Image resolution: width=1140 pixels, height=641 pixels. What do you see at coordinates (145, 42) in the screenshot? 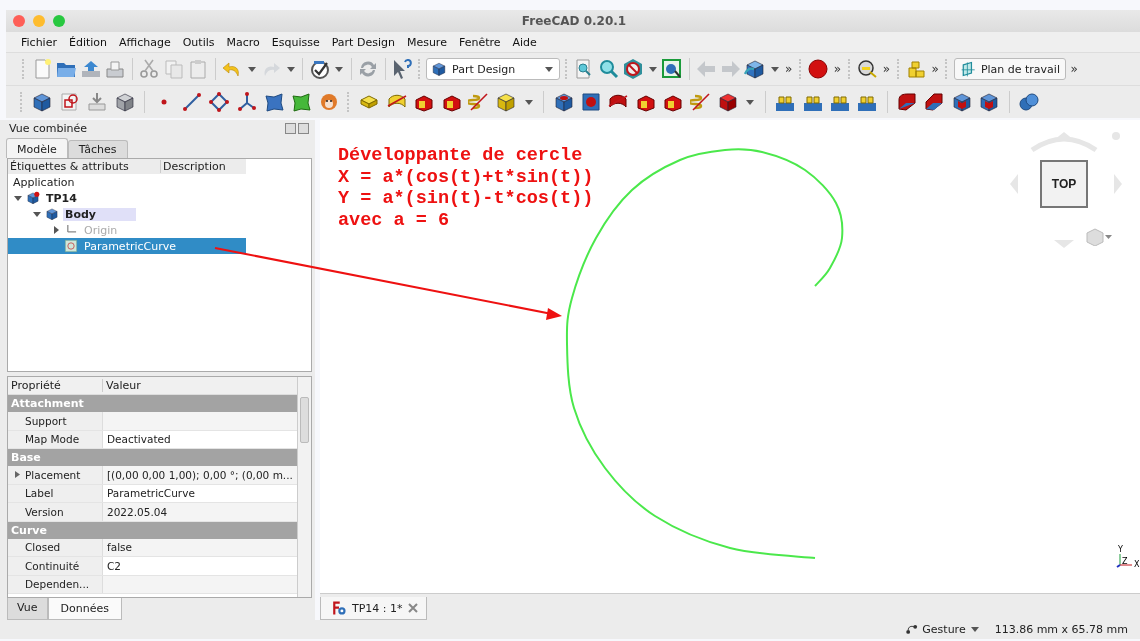
I see `menu-item: Affichage` at bounding box center [145, 42].